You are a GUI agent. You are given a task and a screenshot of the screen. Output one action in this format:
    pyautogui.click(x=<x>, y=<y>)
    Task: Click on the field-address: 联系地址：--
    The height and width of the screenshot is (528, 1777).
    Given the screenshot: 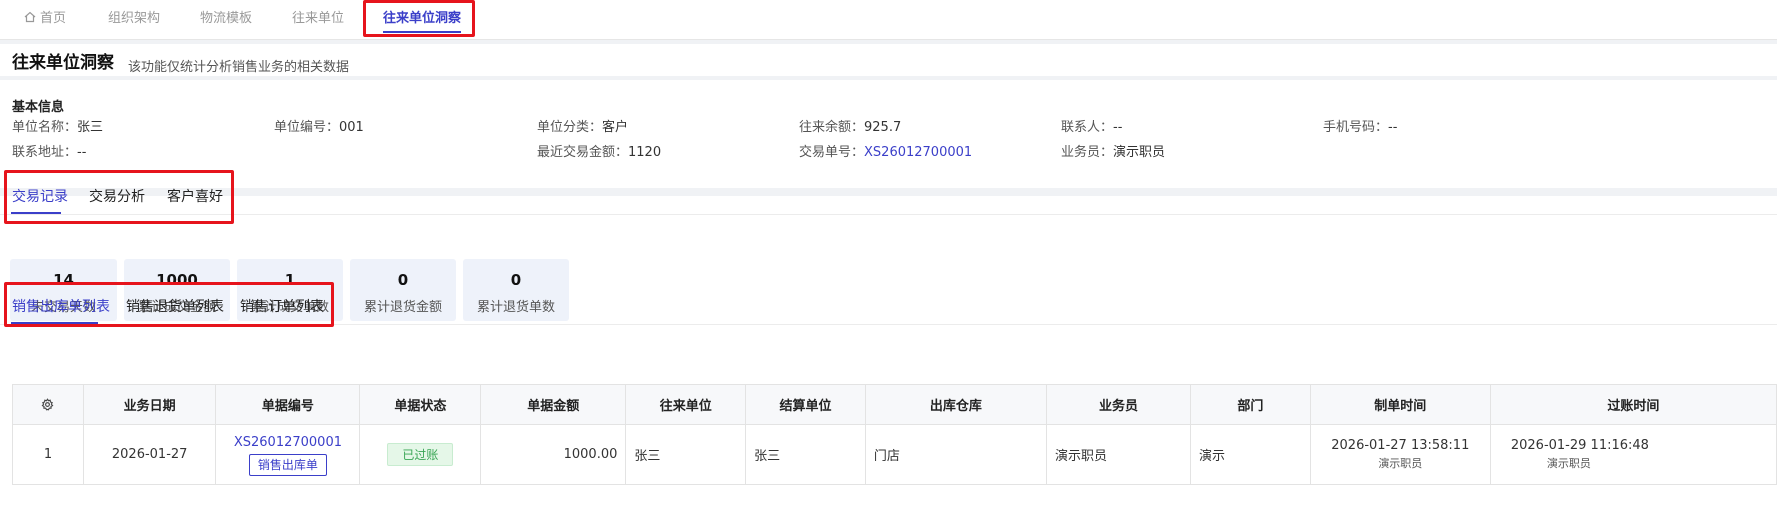 What is the action you would take?
    pyautogui.click(x=49, y=150)
    